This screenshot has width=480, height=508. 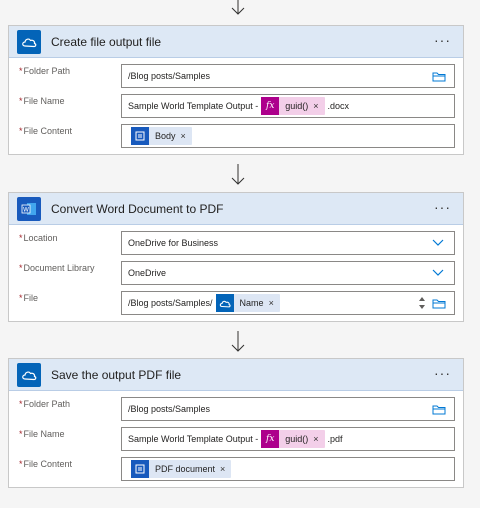 I want to click on dynamic-content-token: Body ×, so click(x=161, y=136).